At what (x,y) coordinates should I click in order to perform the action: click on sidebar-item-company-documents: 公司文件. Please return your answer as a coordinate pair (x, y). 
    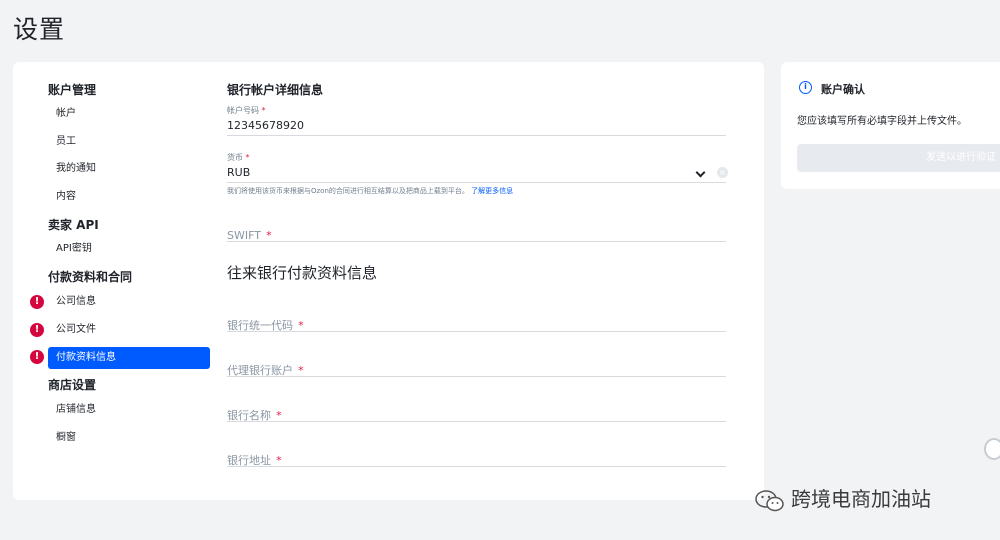
    Looking at the image, I should click on (129, 330).